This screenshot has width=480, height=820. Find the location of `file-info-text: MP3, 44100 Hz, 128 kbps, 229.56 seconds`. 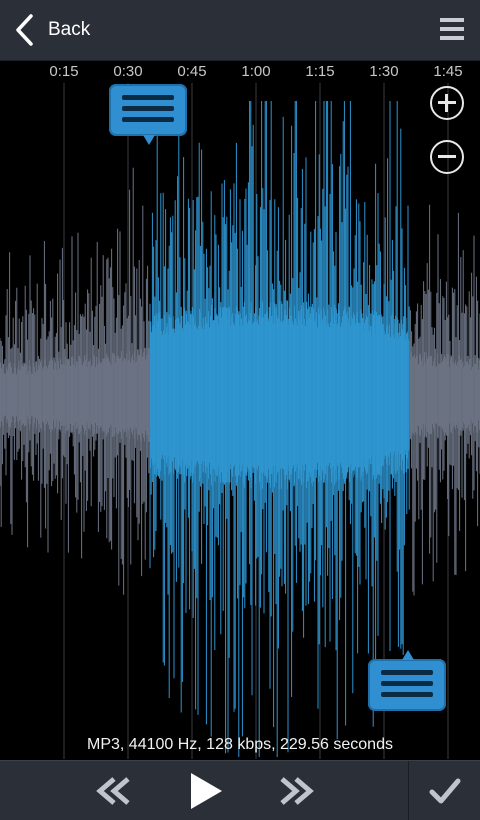

file-info-text: MP3, 44100 Hz, 128 kbps, 229.56 seconds is located at coordinates (240, 744).